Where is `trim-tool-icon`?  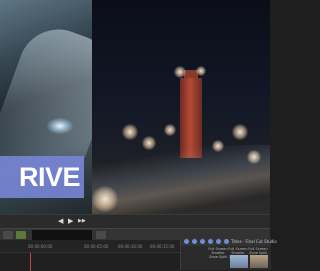 trim-tool-icon is located at coordinates (21, 235).